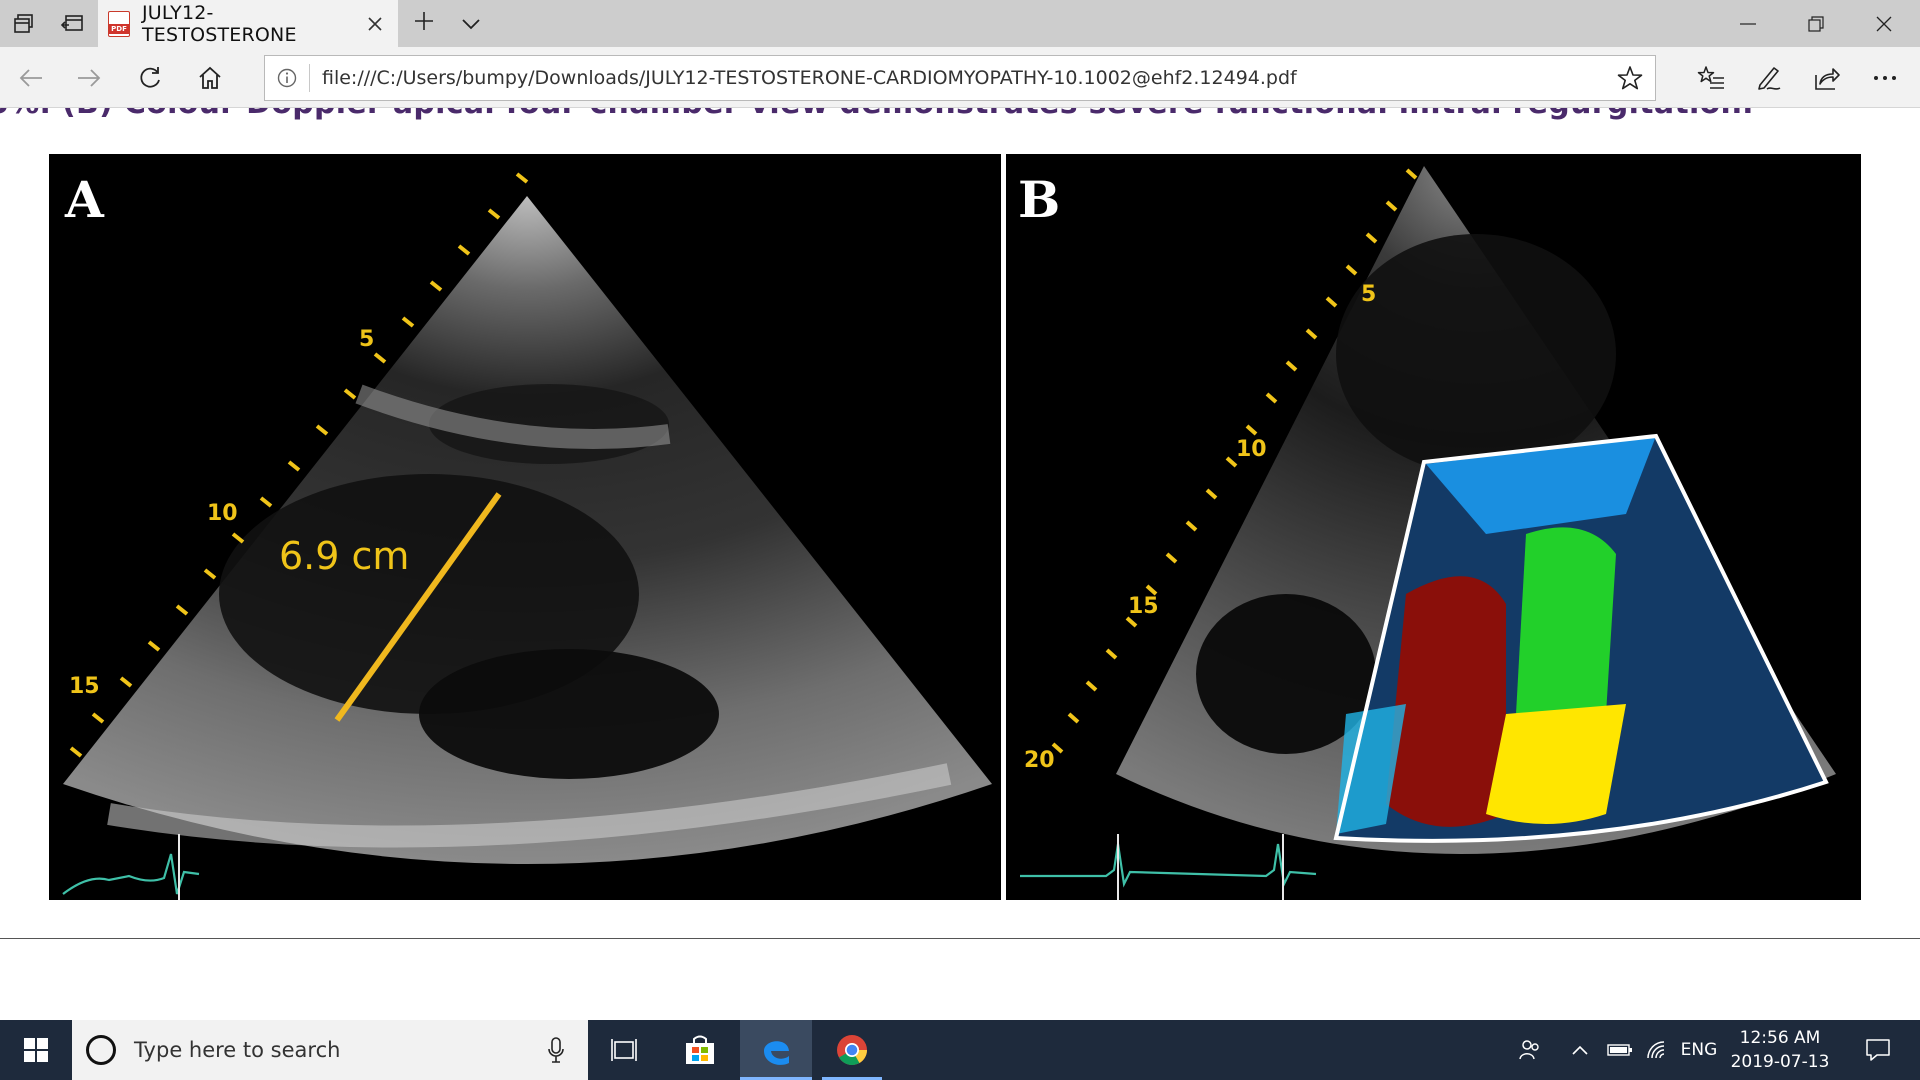  Describe the element at coordinates (700, 1050) in the screenshot. I see `store-icon` at that location.